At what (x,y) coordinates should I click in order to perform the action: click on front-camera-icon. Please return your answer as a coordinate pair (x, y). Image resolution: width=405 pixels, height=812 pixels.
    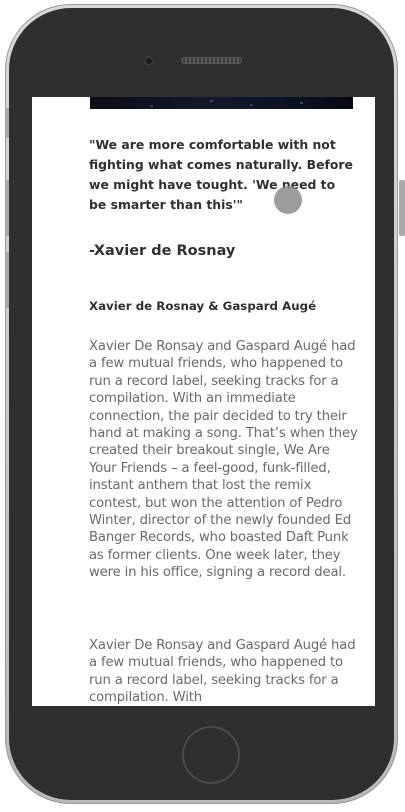
    Looking at the image, I should click on (149, 61).